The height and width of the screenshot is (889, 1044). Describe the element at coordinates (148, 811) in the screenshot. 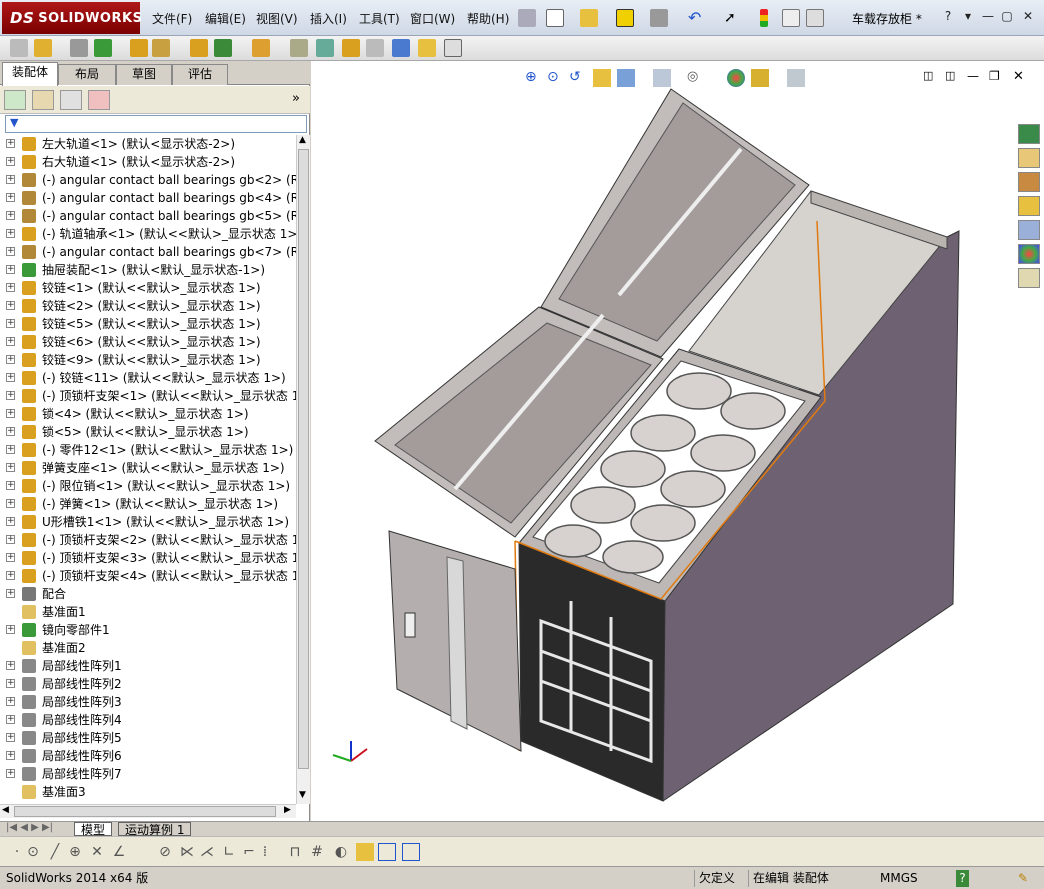

I see `tree-horizontal-scrollbar: ◀ ▶` at that location.